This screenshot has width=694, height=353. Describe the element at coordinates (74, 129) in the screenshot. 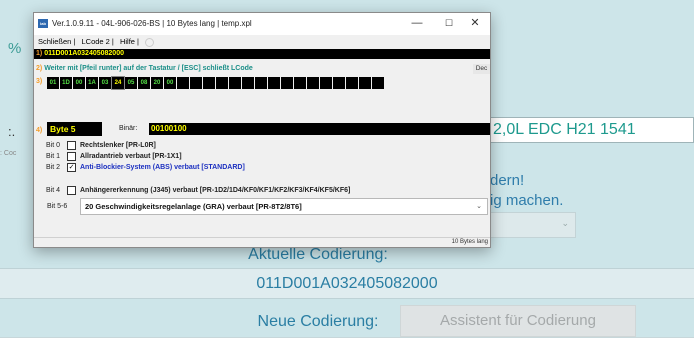

I see `byte-label: Byte 5` at that location.